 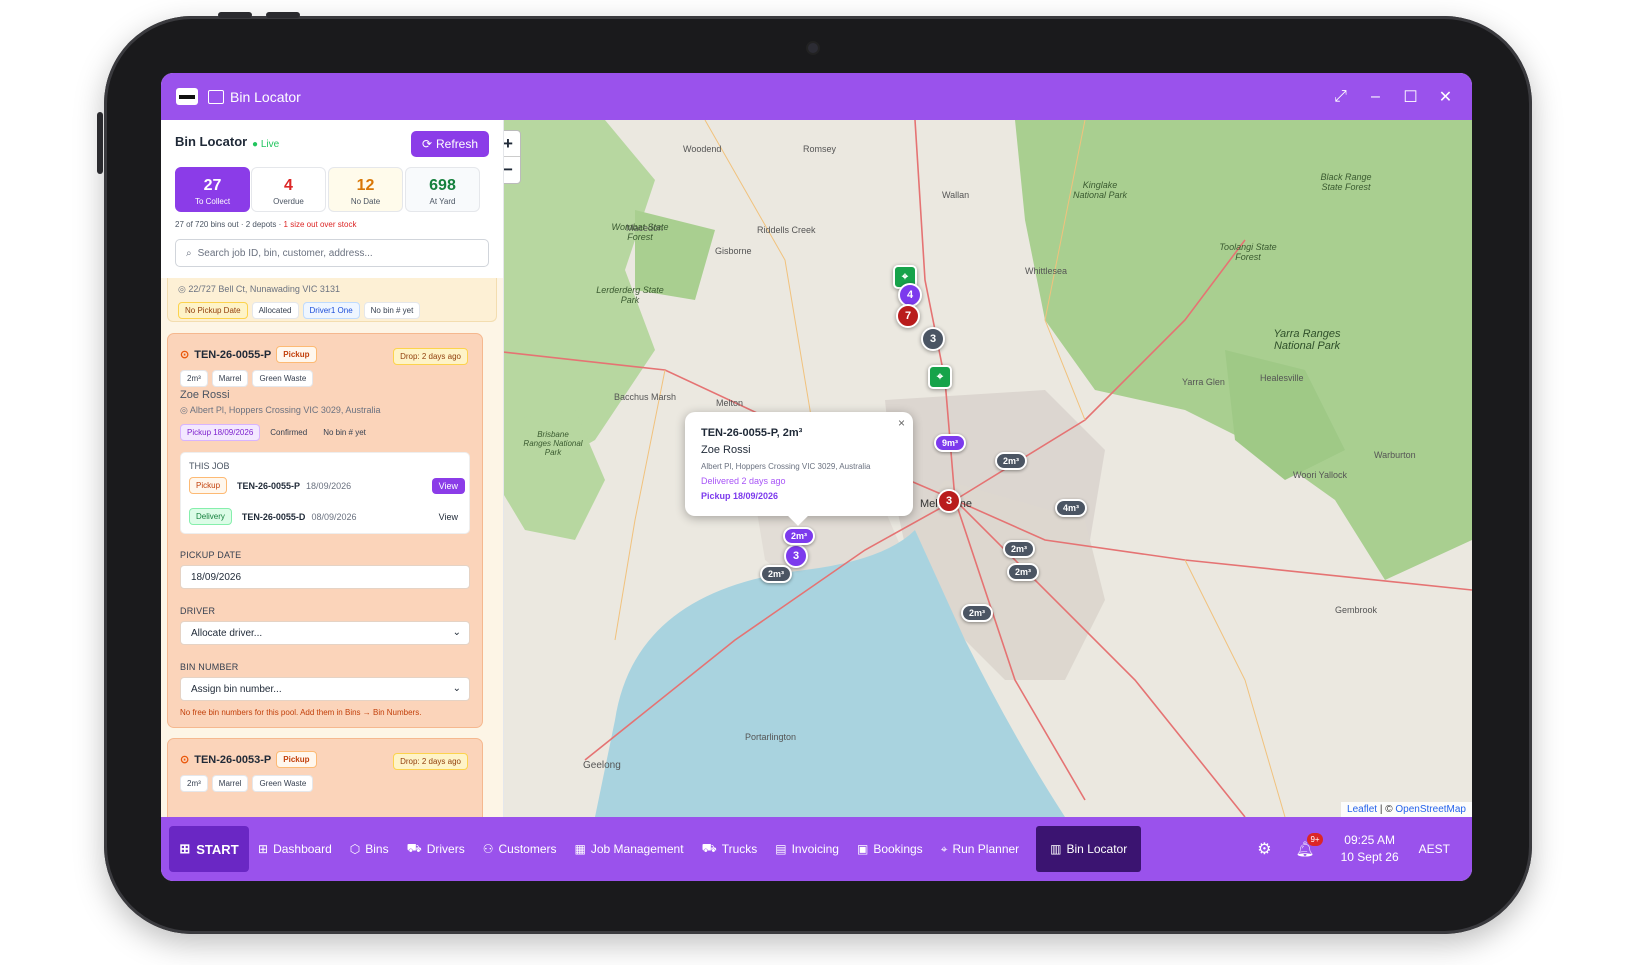 What do you see at coordinates (445, 849) in the screenshot?
I see `taskbar-label: Drivers` at bounding box center [445, 849].